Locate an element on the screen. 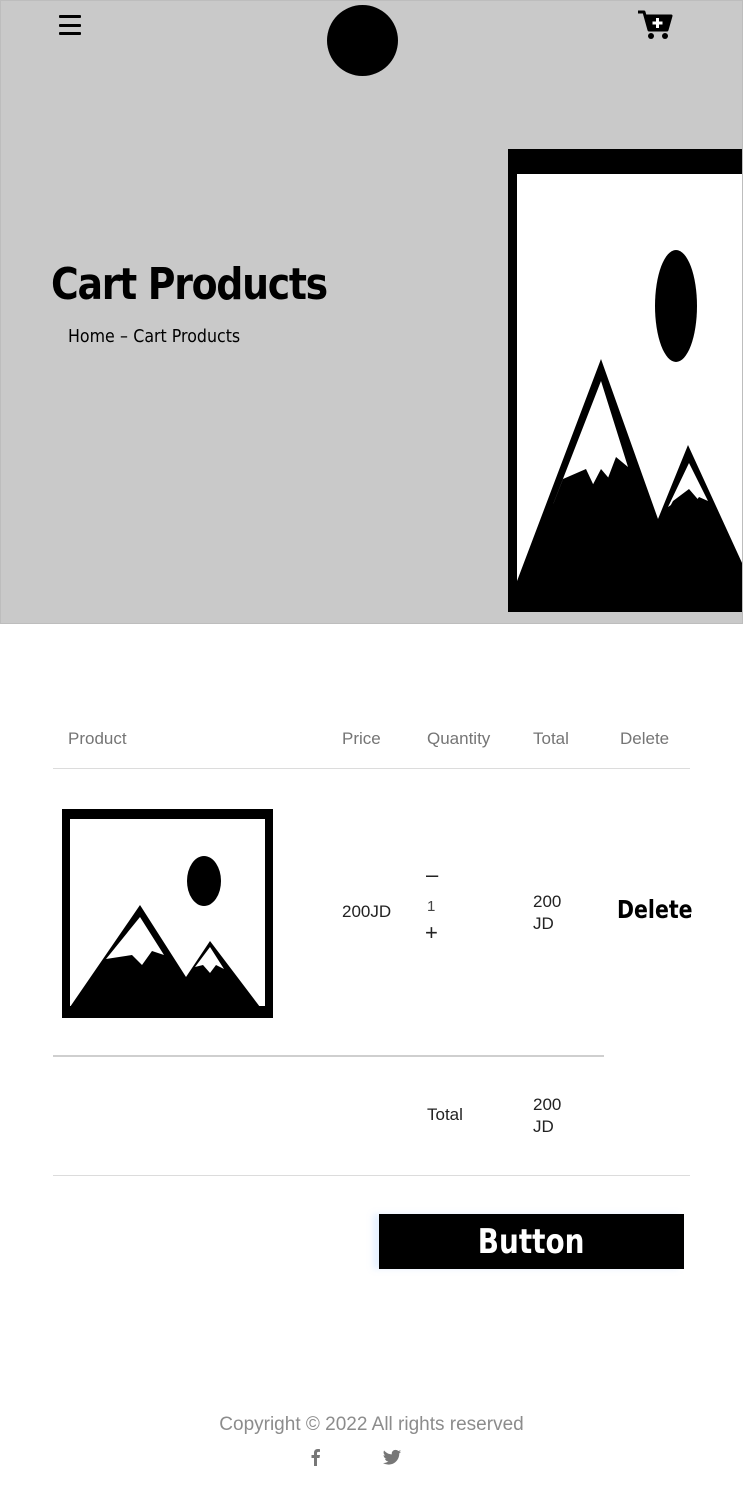  column-header-total: Total is located at coordinates (551, 738).